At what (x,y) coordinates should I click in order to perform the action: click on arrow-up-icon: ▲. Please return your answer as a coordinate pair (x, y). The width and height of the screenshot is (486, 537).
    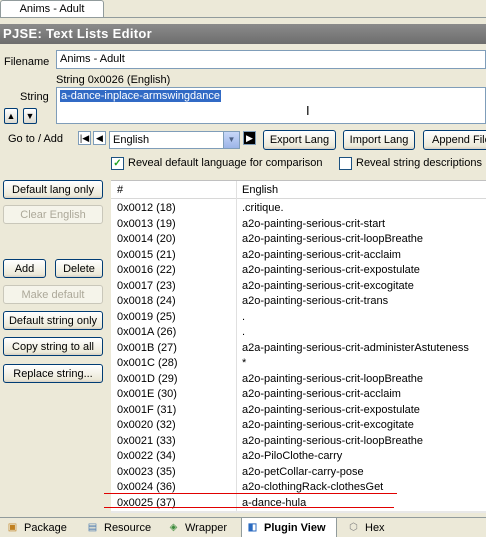
    Looking at the image, I should click on (11, 116).